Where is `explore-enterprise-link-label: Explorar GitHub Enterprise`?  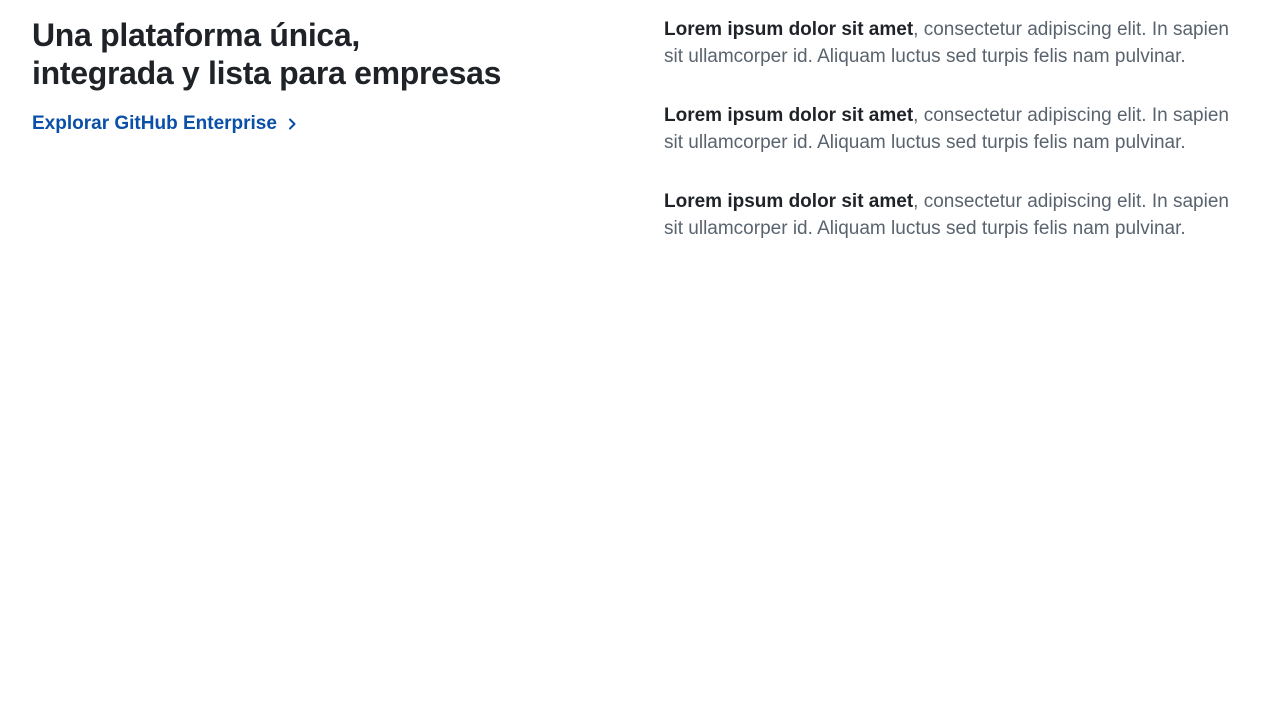 explore-enterprise-link-label: Explorar GitHub Enterprise is located at coordinates (154, 123).